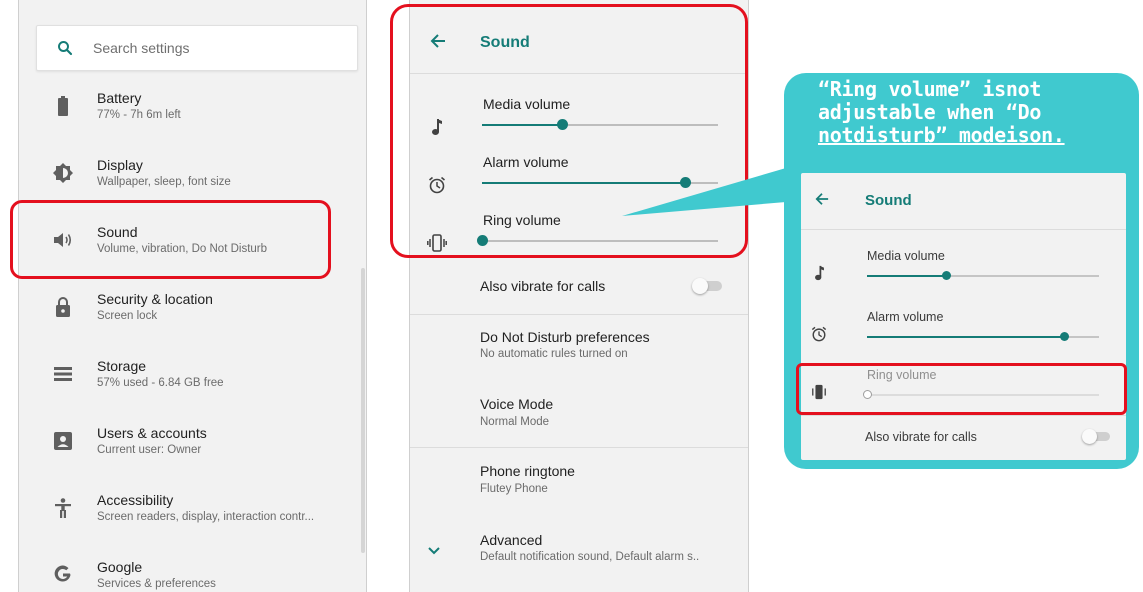 The height and width of the screenshot is (592, 1143). I want to click on inset-alarm-volume-row: Alarm volume, so click(963, 335).